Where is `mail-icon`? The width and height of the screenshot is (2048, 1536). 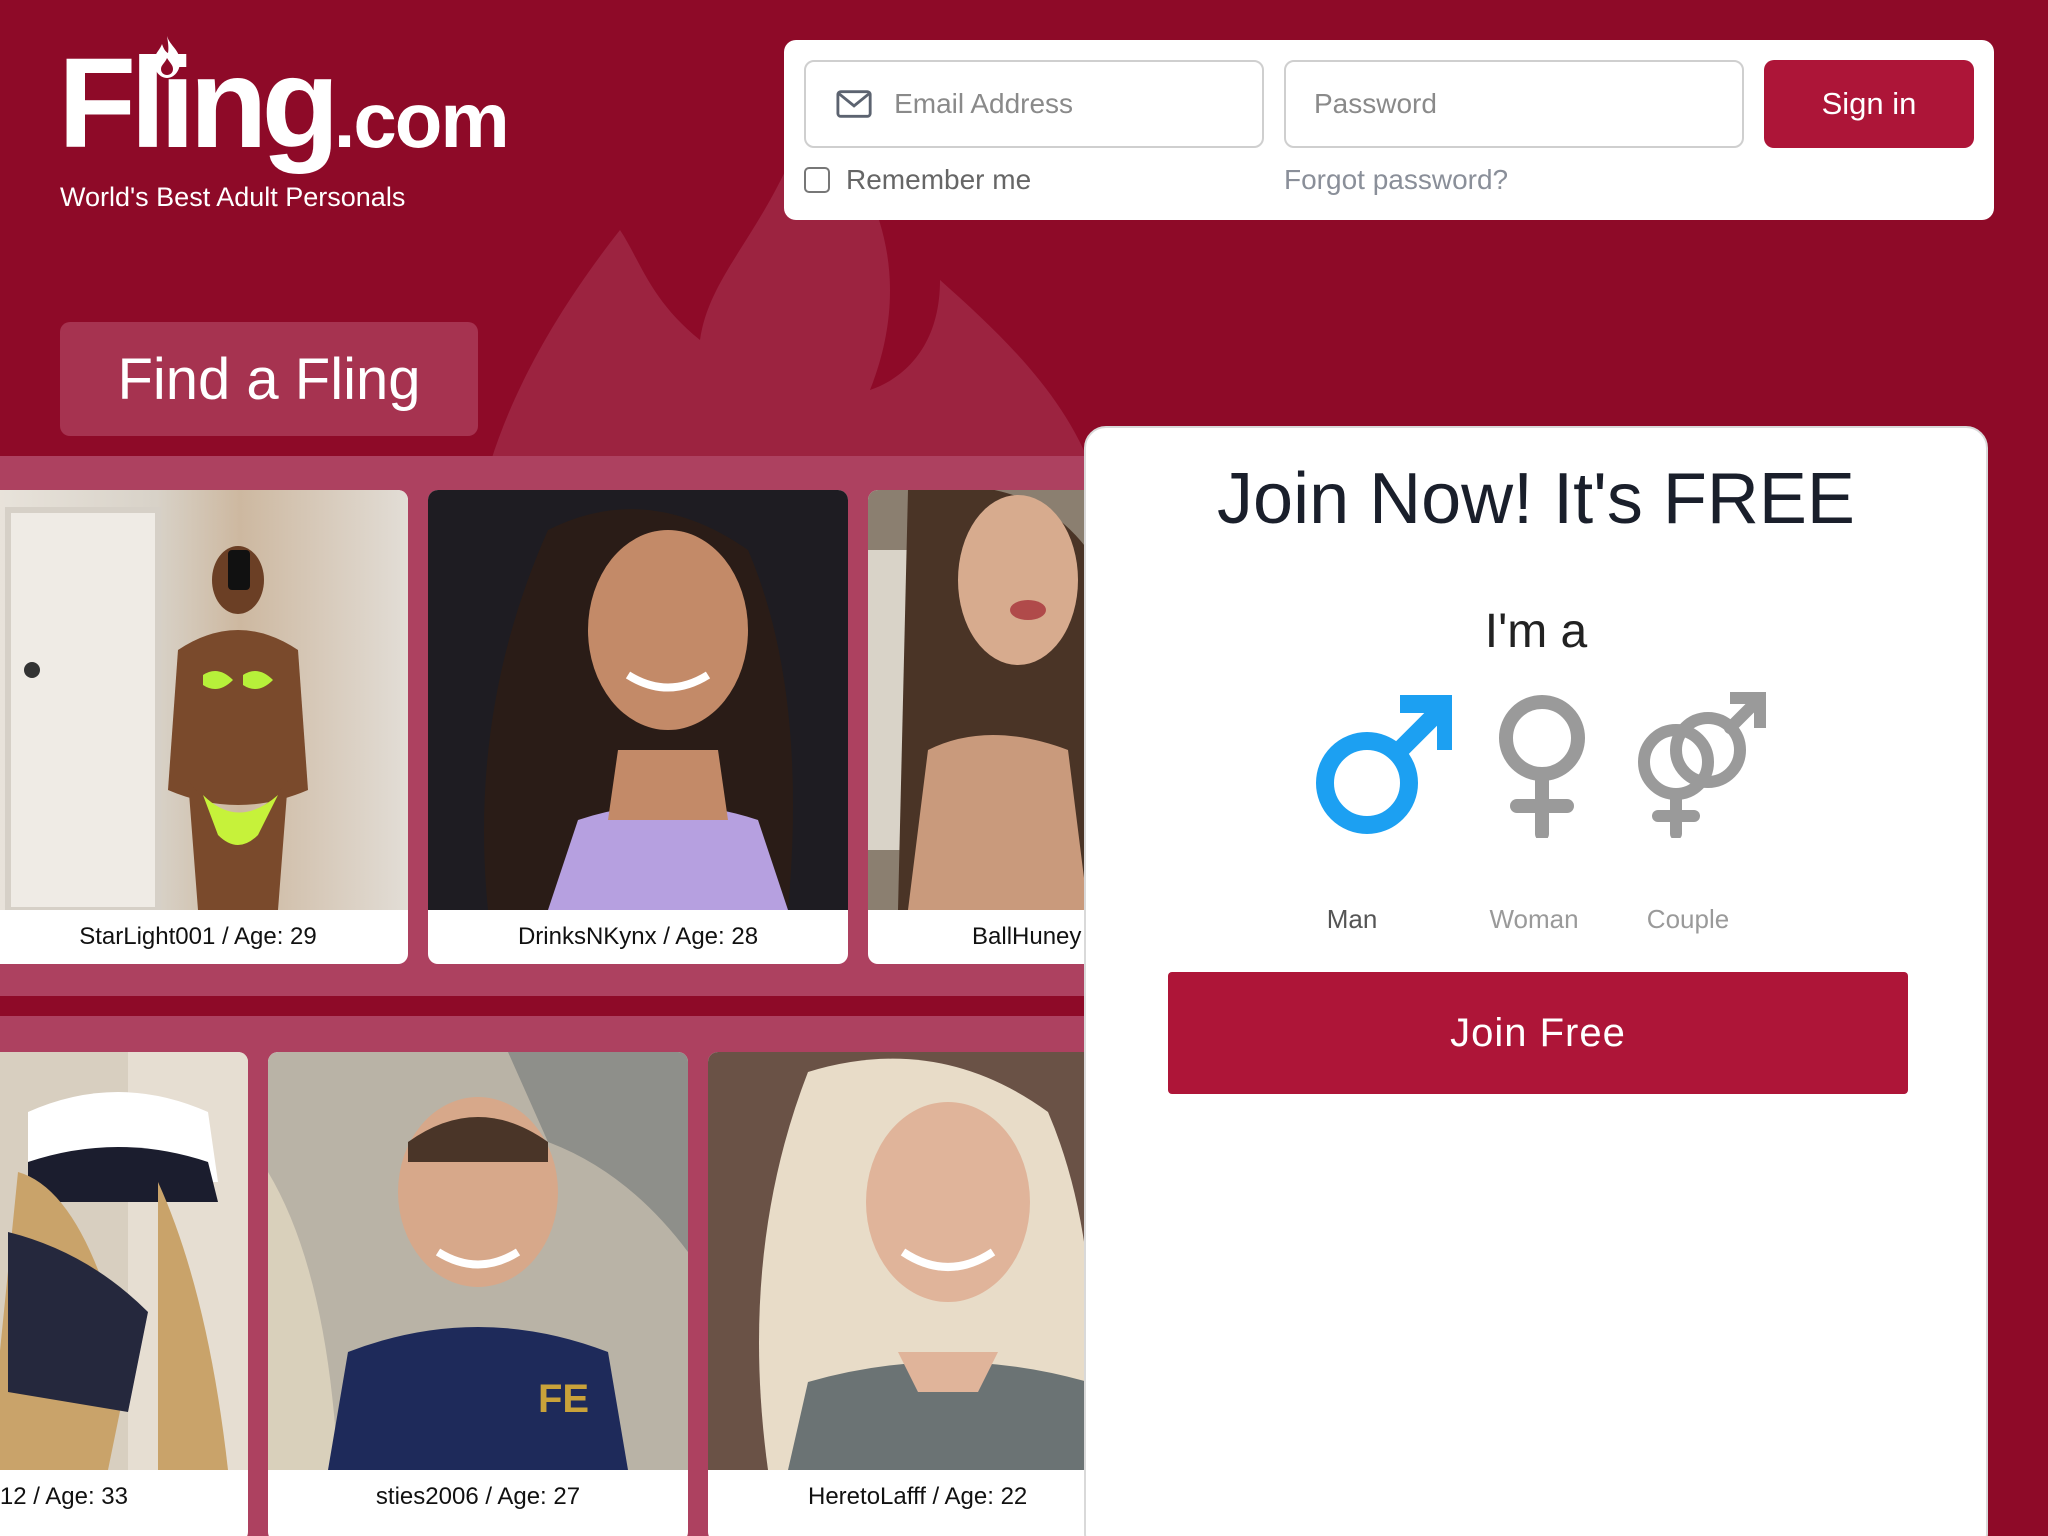
mail-icon is located at coordinates (854, 104).